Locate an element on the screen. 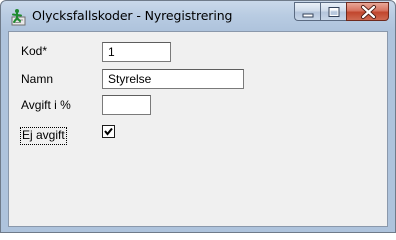  ej-avgift-label: Ej avgift is located at coordinates (43, 136).